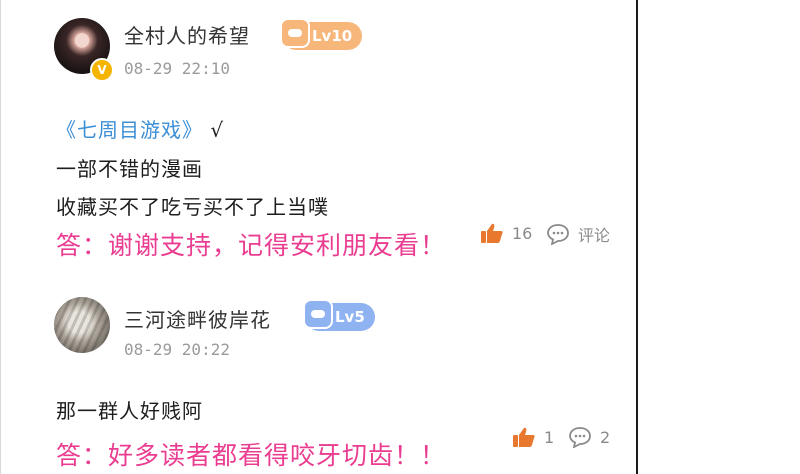 Image resolution: width=800 pixels, height=474 pixels. I want to click on comment-date: 08-29 22:10, so click(177, 68).